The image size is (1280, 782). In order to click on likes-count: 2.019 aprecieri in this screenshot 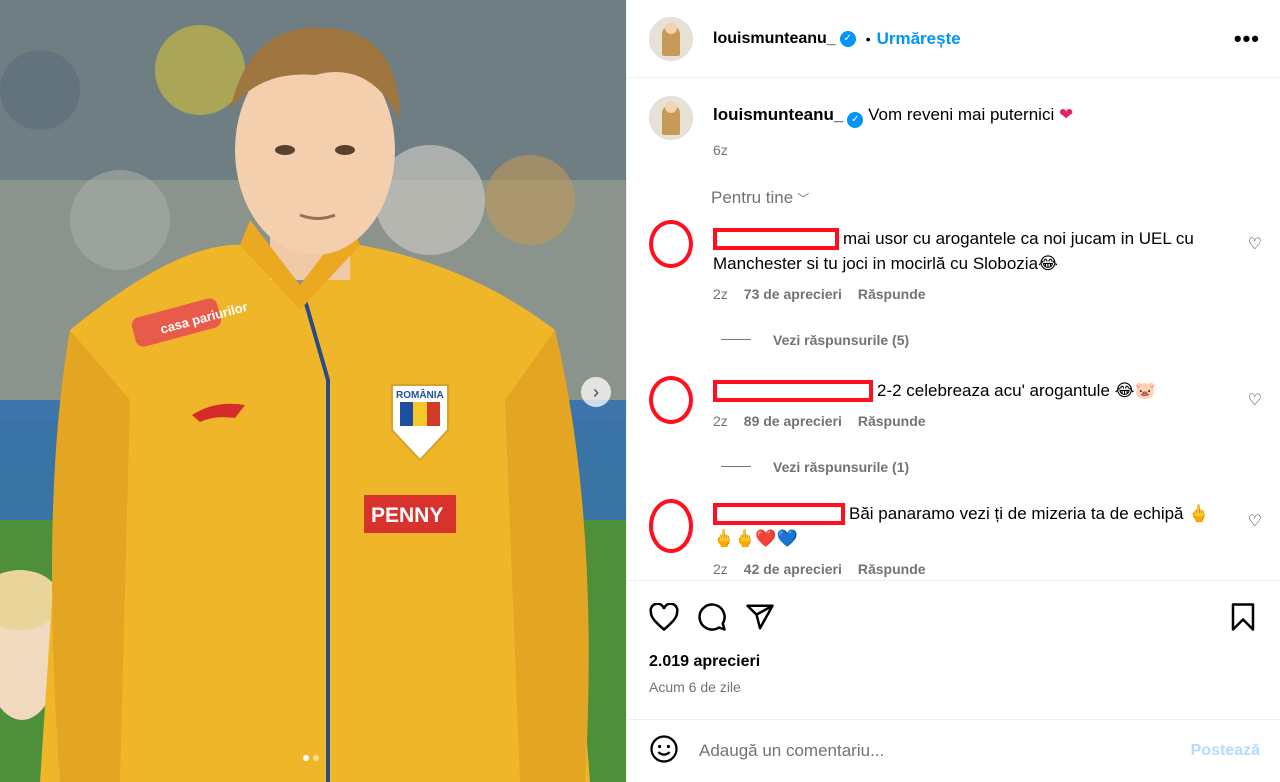, I will do `click(953, 662)`.